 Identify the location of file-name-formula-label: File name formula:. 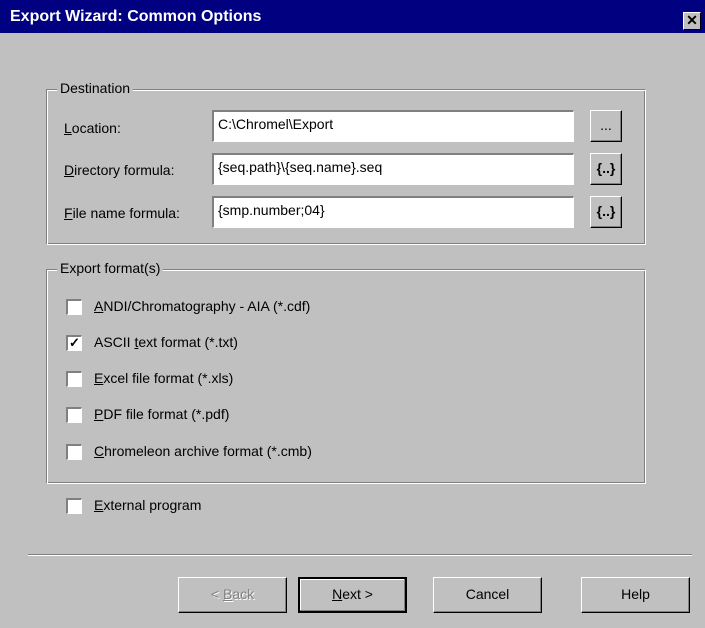
(122, 213).